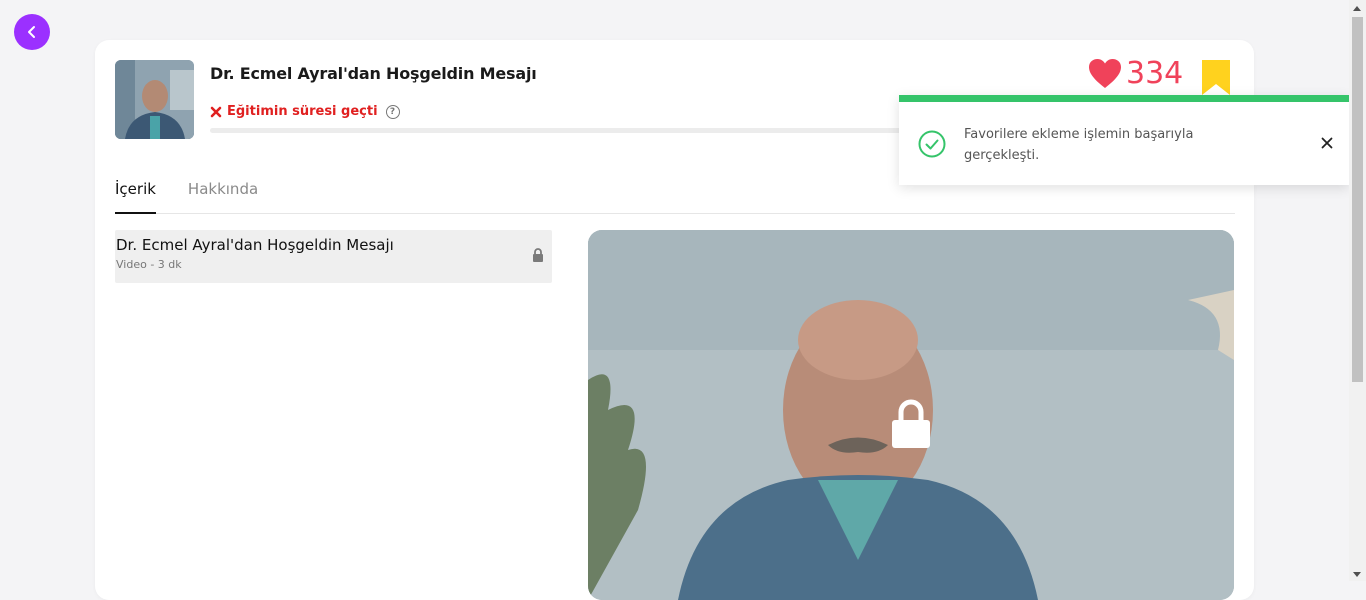 The width and height of the screenshot is (1366, 600). What do you see at coordinates (1357, 8) in the screenshot?
I see `scroll-up-arrow` at bounding box center [1357, 8].